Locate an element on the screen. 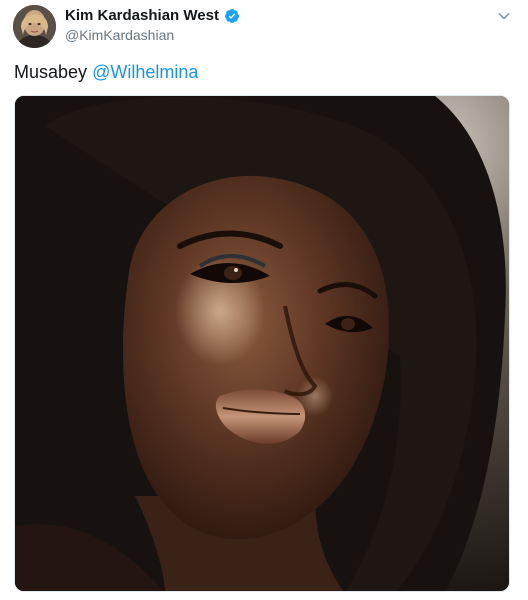  tweet-text: Musabey @Wilhelmina is located at coordinates (106, 72).